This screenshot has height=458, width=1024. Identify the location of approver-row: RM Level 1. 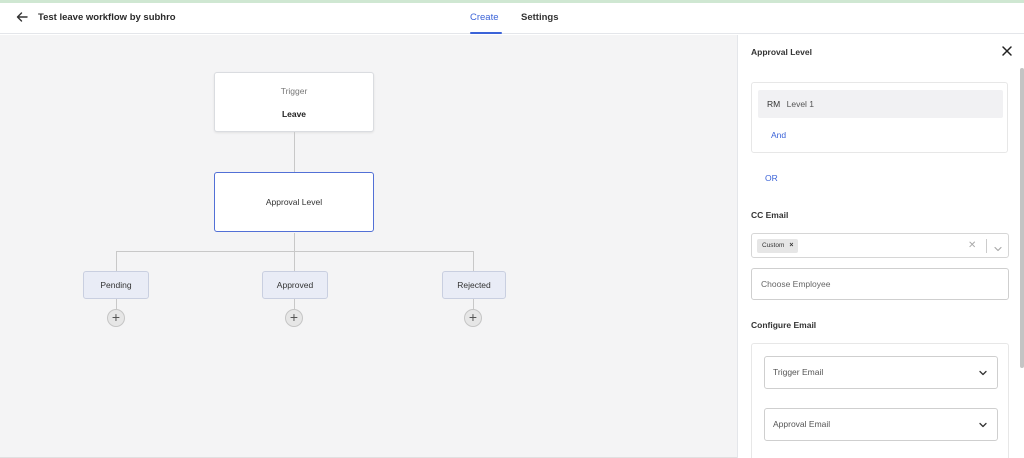
(880, 104).